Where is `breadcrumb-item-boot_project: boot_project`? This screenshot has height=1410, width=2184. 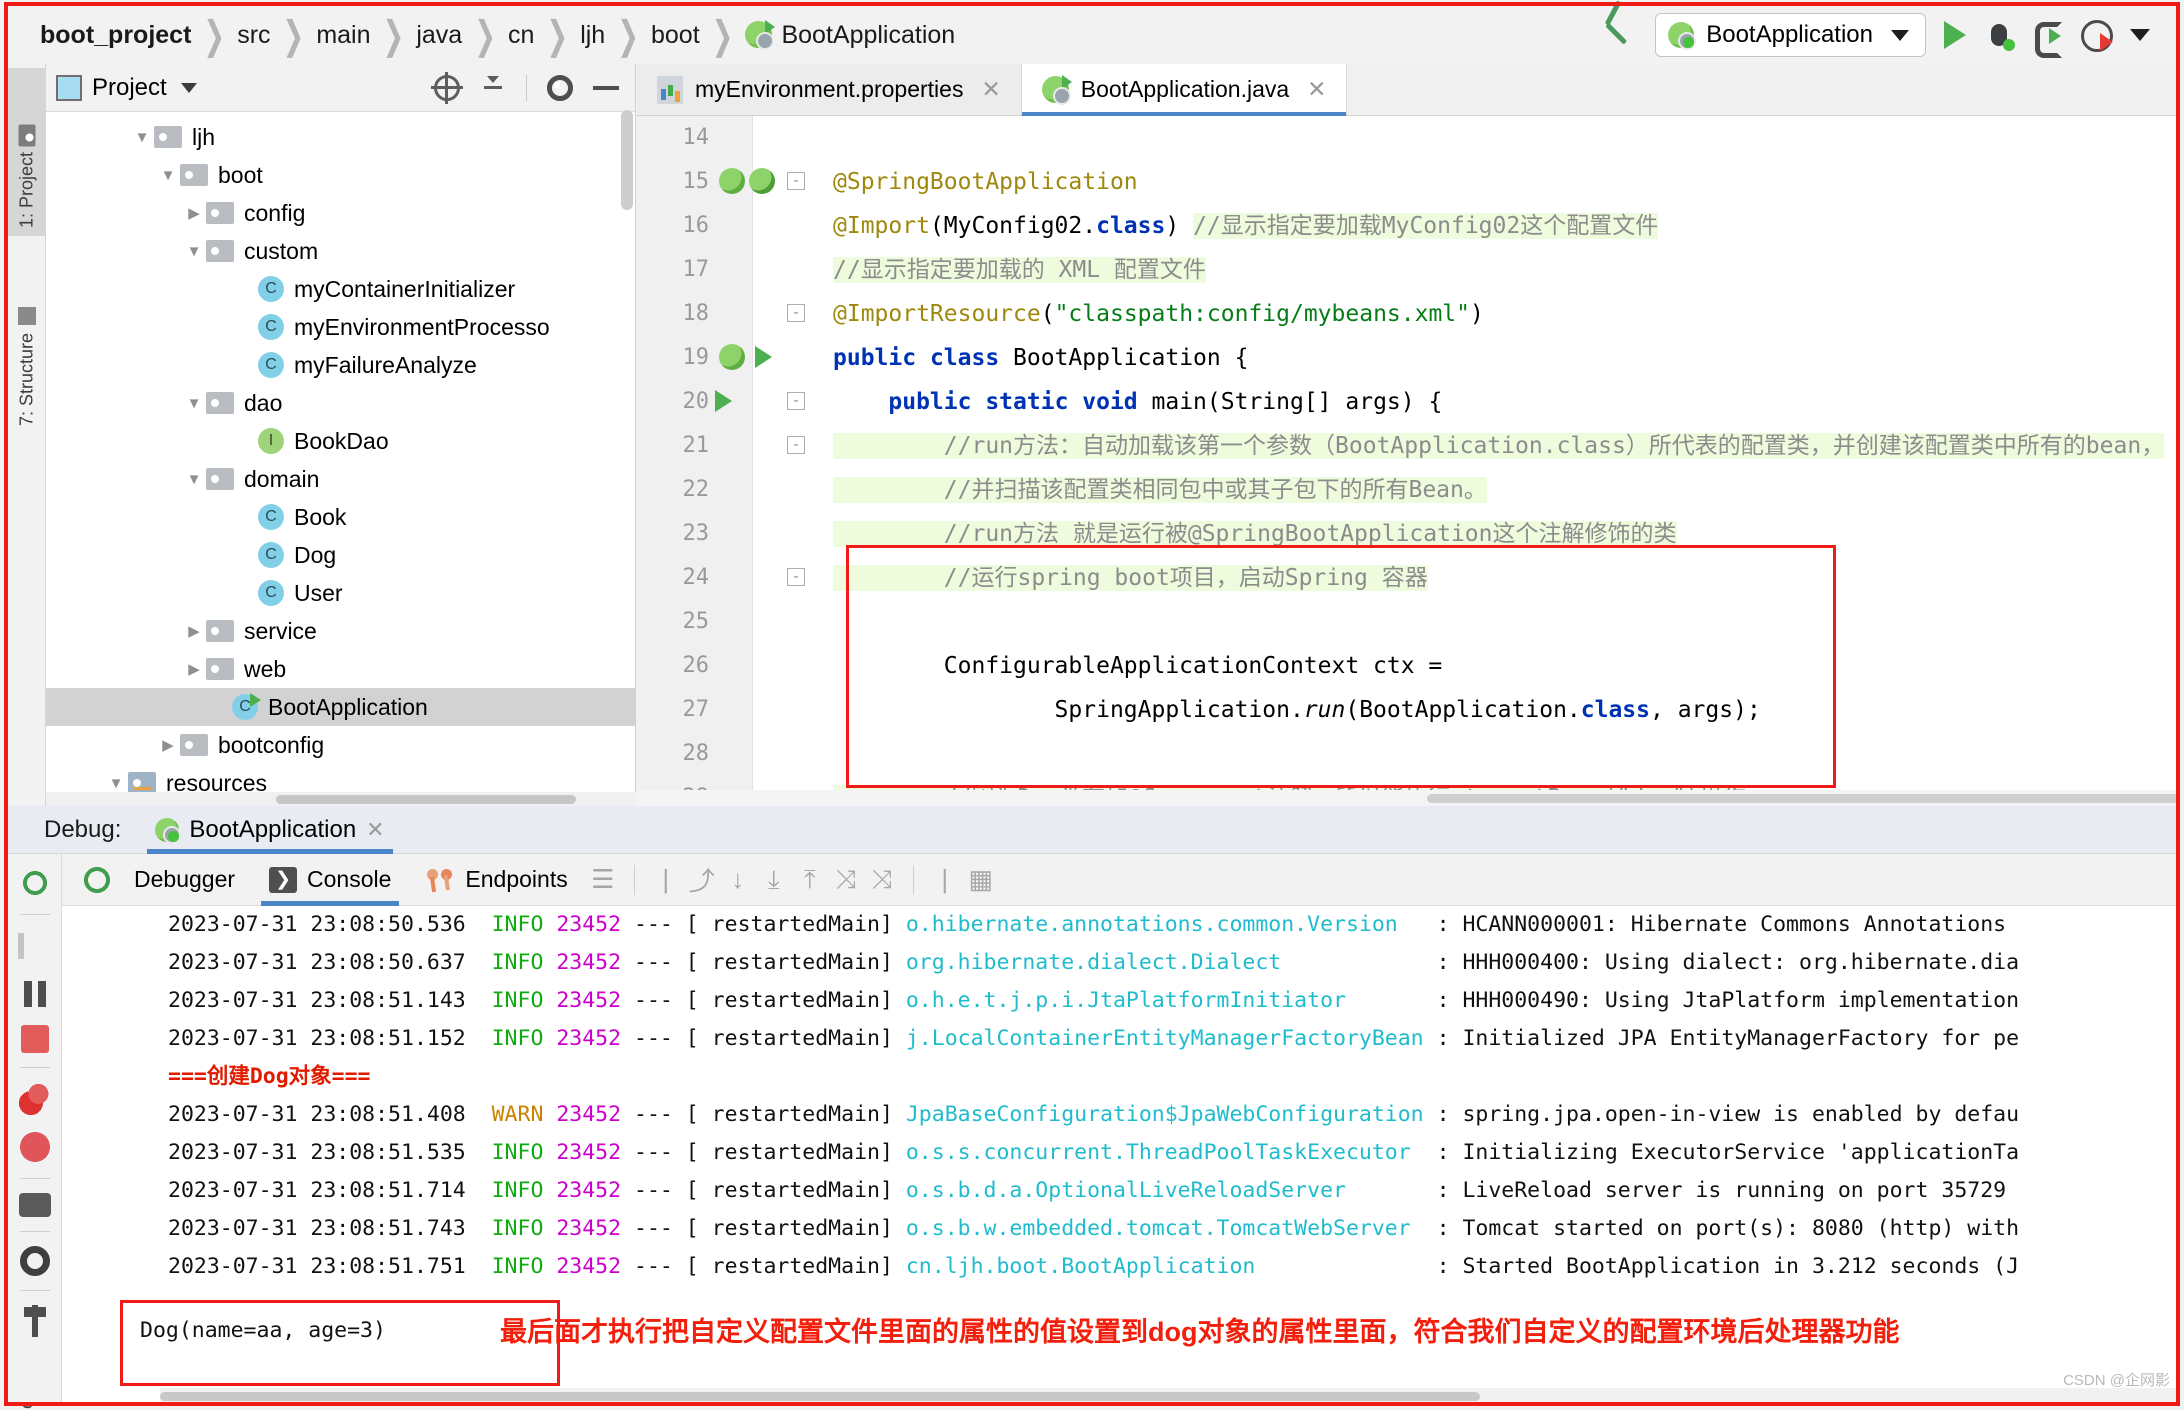 breadcrumb-item-boot_project: boot_project is located at coordinates (115, 35).